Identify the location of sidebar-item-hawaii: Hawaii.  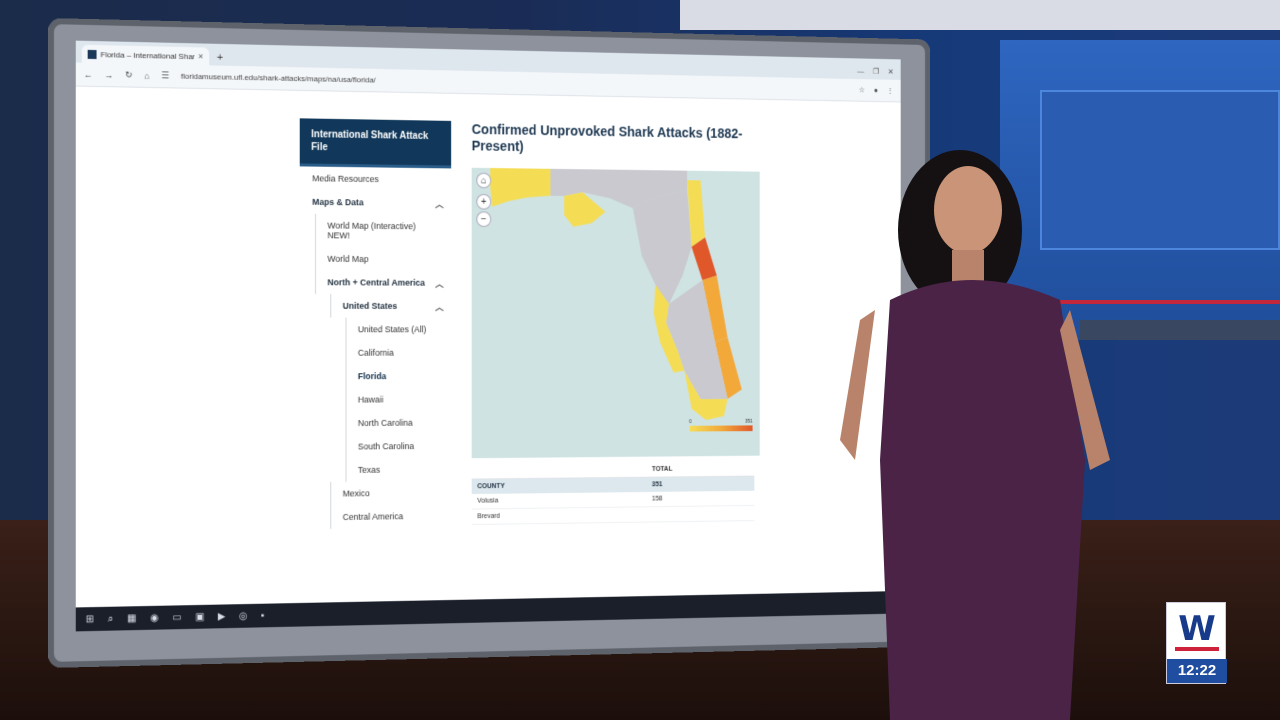
(399, 400).